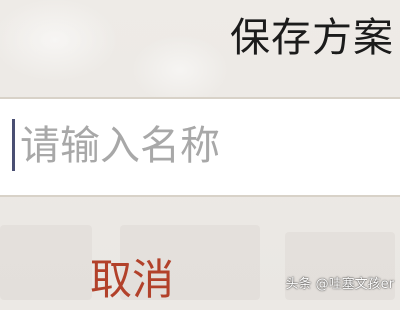 This screenshot has height=310, width=400. What do you see at coordinates (339, 284) in the screenshot?
I see `watermark: 头条 @哇塞文孩er` at bounding box center [339, 284].